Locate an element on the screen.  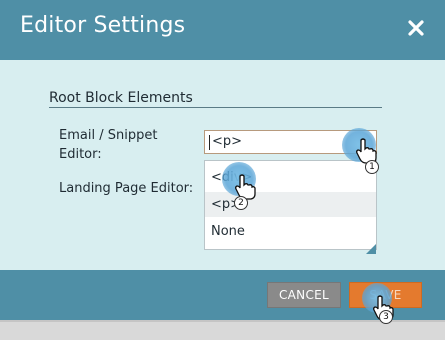
background-strip is located at coordinates (222, 330).